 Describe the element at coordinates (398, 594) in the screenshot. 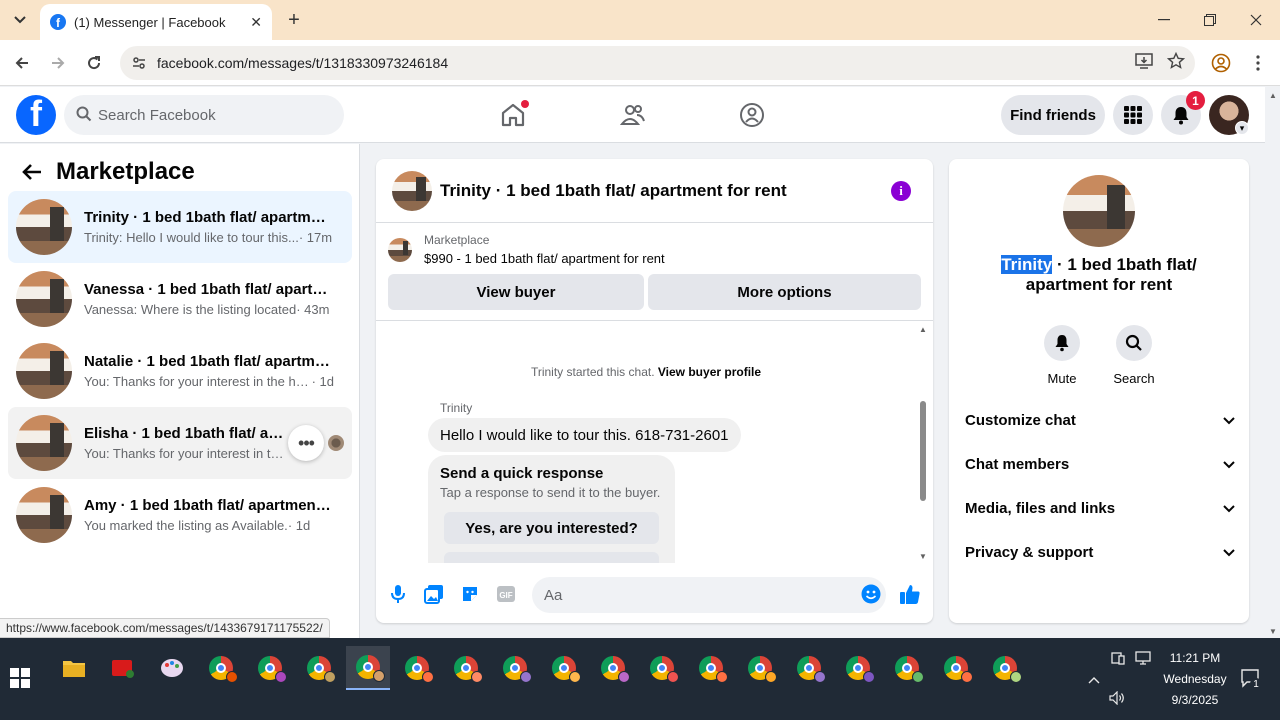

I see `microphone-icon` at that location.